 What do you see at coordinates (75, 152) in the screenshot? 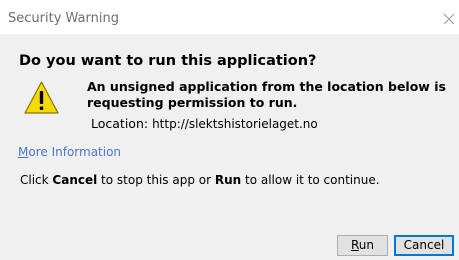
I see `more-info-label: ore Information` at bounding box center [75, 152].